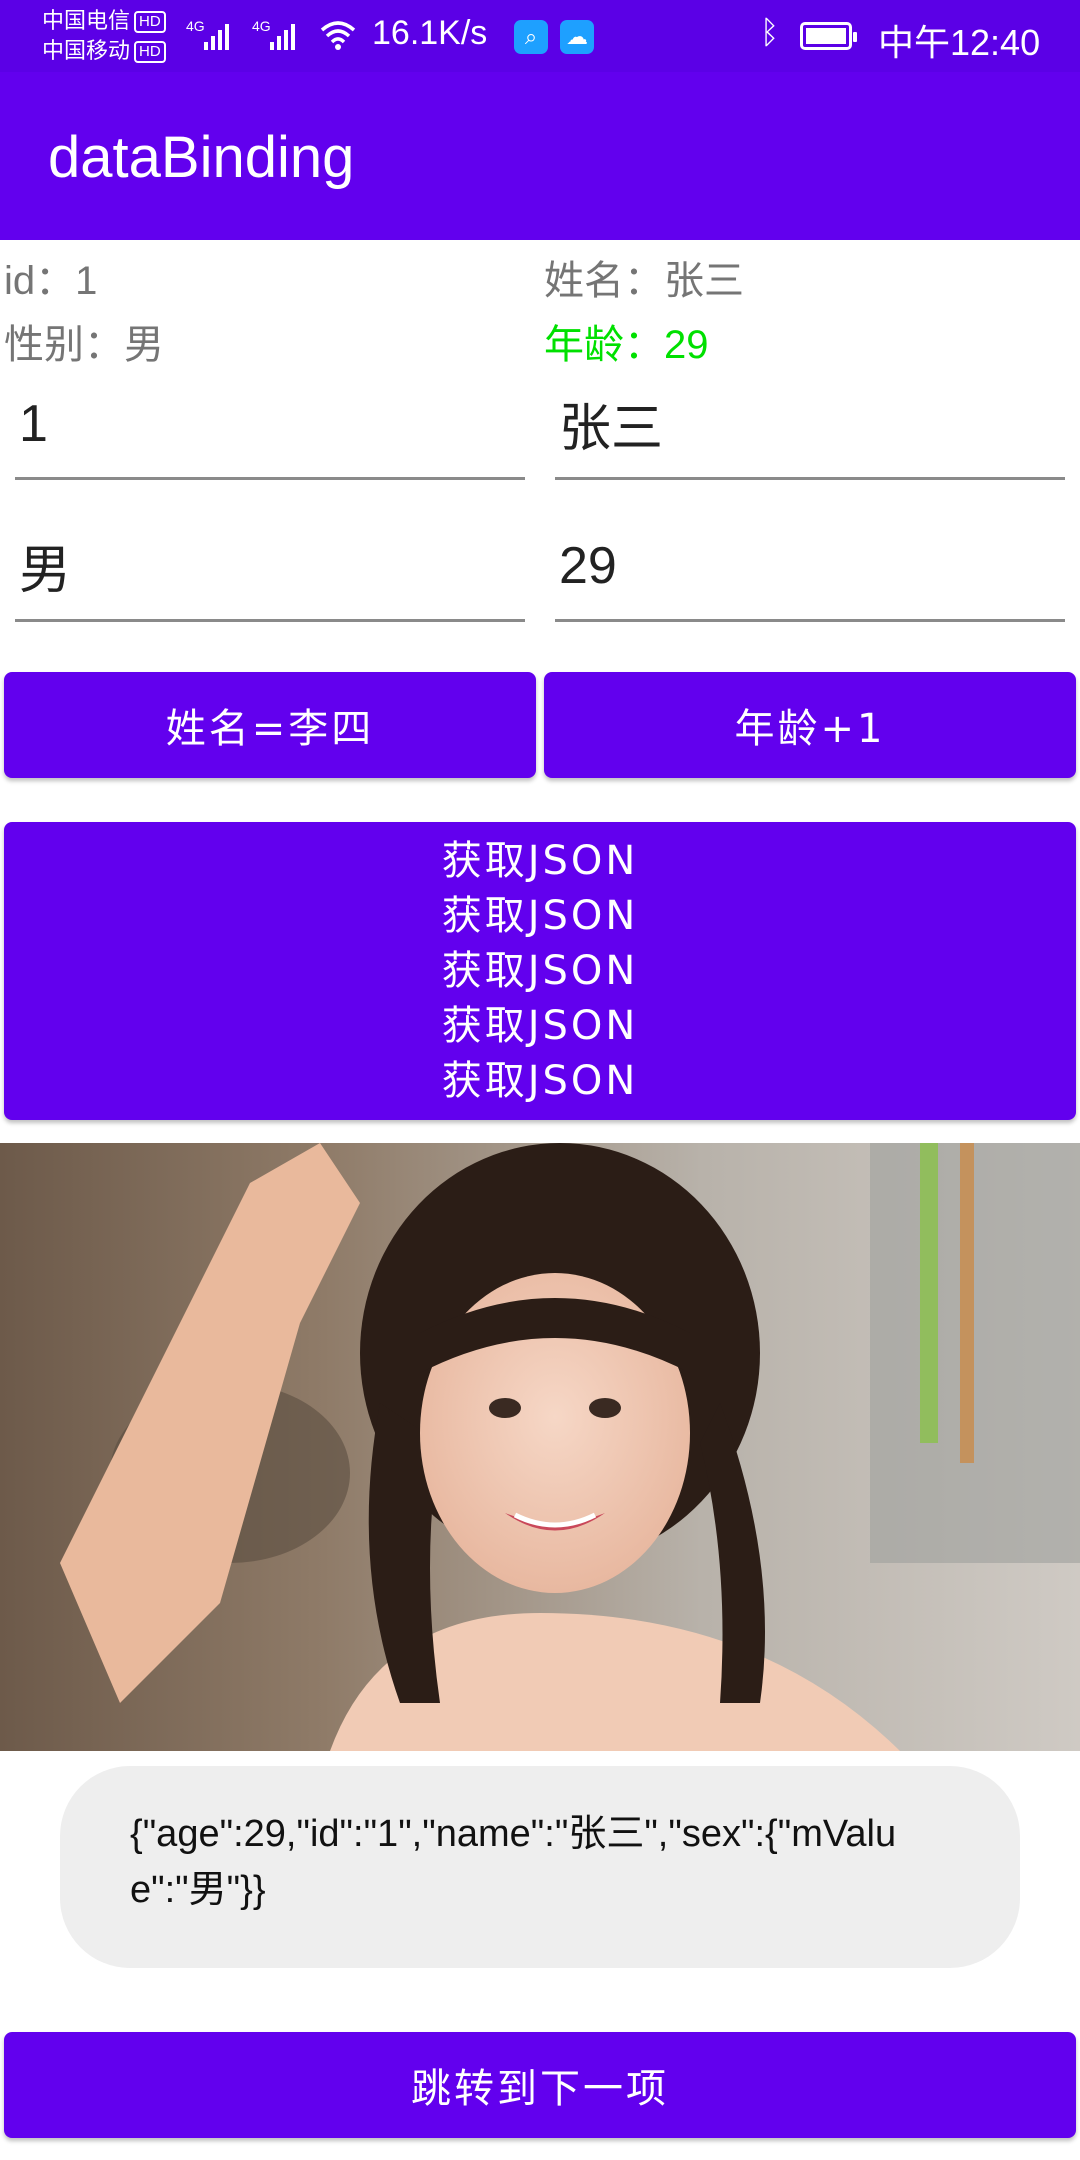 The height and width of the screenshot is (2160, 1080). Describe the element at coordinates (86, 50) in the screenshot. I see `carrier-2: 中国移动` at that location.